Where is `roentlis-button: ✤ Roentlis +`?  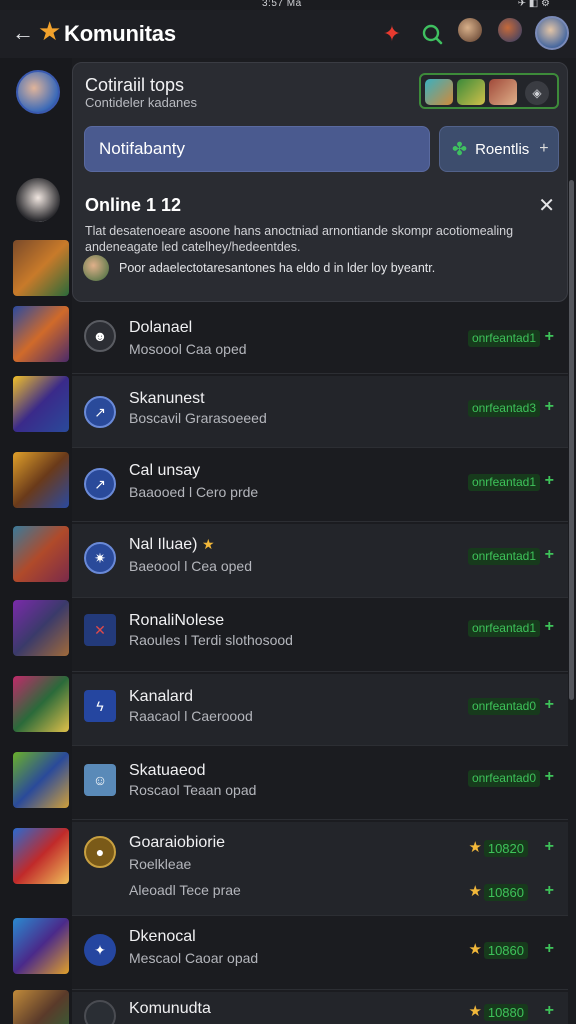 roentlis-button: ✤ Roentlis + is located at coordinates (499, 149).